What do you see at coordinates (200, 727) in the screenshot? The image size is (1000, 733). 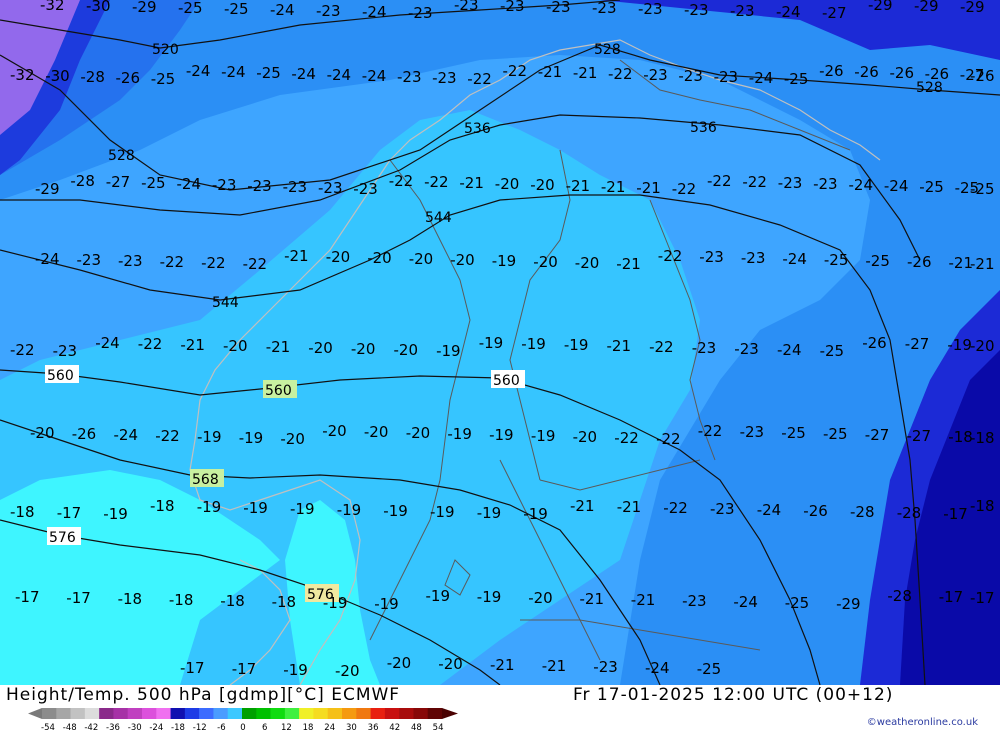 I see `scale-tick-label: -12` at bounding box center [200, 727].